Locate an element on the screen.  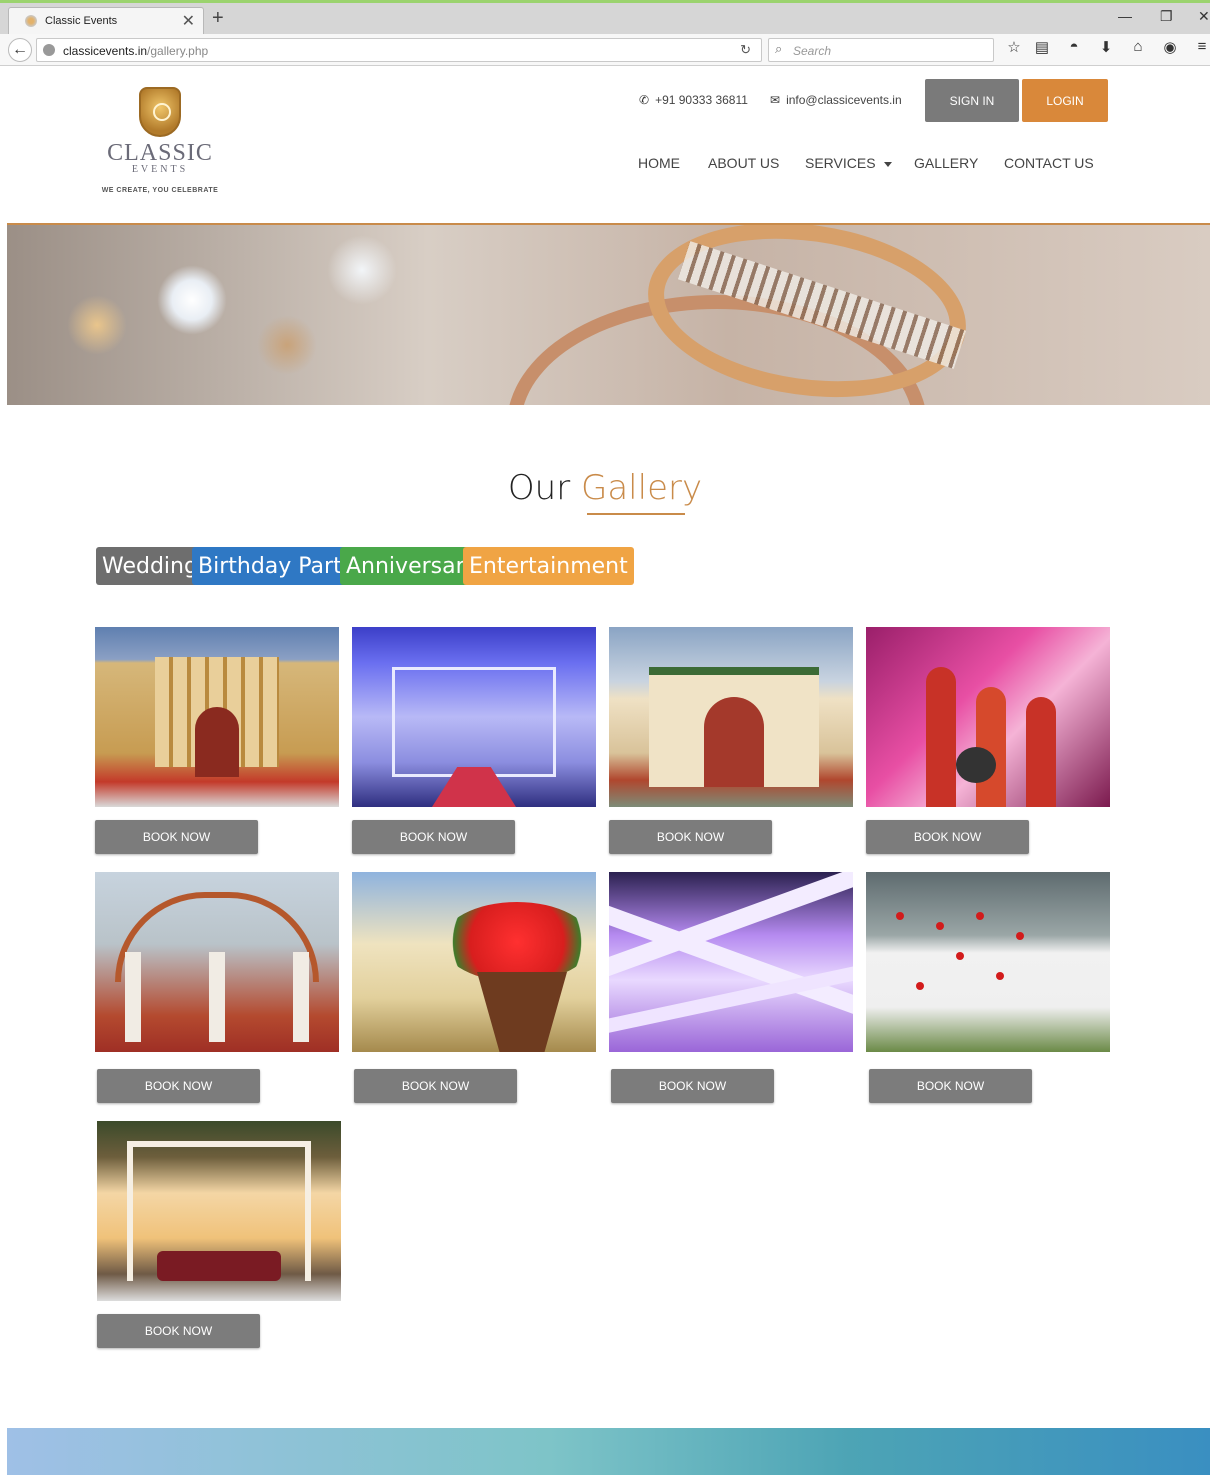
gallery-title-accent: Gallery is located at coordinates (642, 488).